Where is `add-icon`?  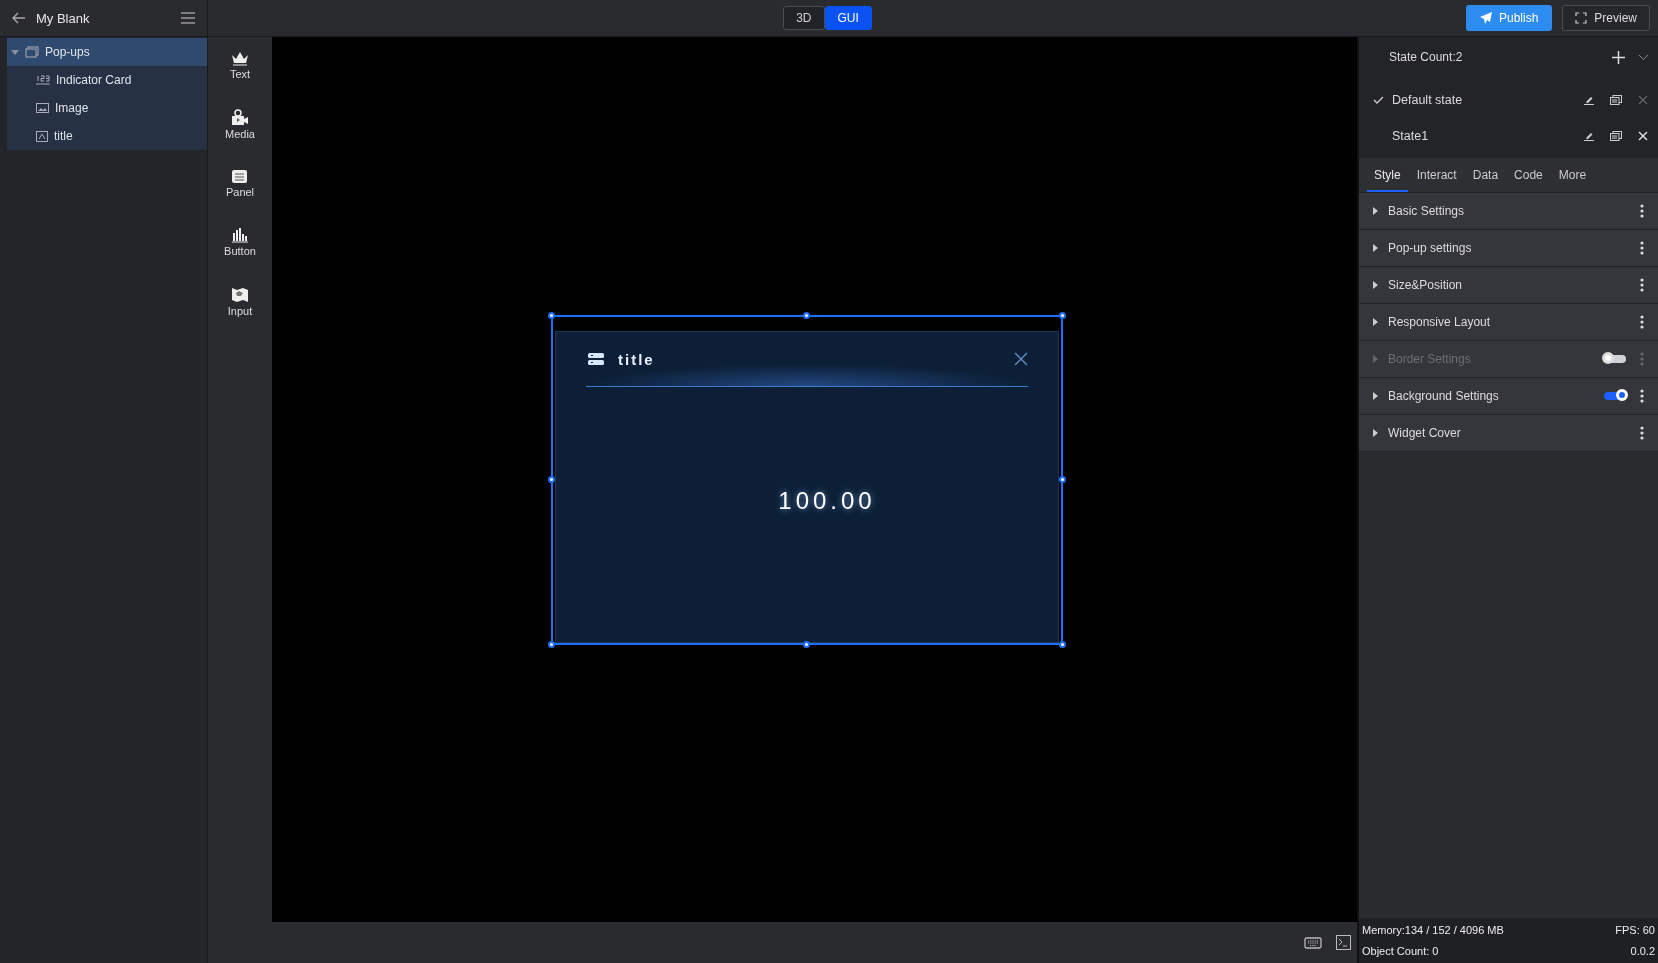 add-icon is located at coordinates (1618, 57).